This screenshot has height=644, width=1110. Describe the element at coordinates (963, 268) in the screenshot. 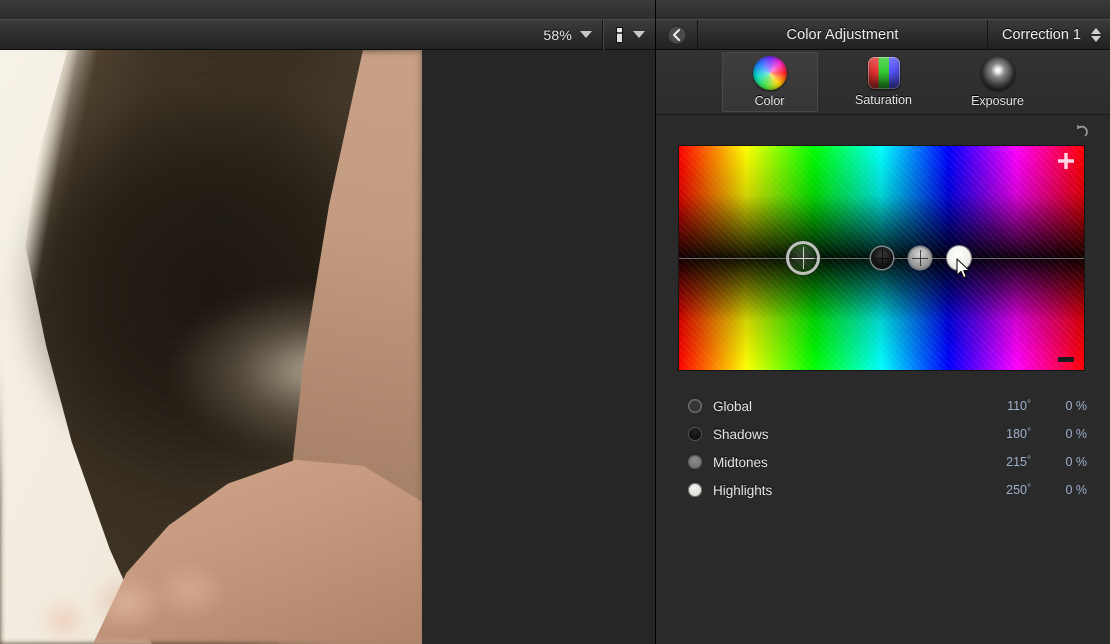

I see `mouse-cursor` at that location.